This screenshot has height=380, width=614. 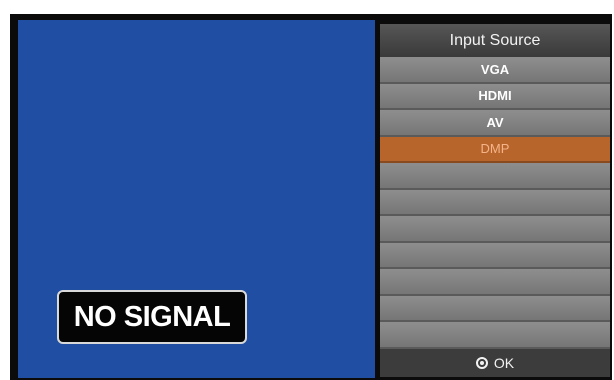 I want to click on menu-item-dmp: DMP, so click(x=495, y=149).